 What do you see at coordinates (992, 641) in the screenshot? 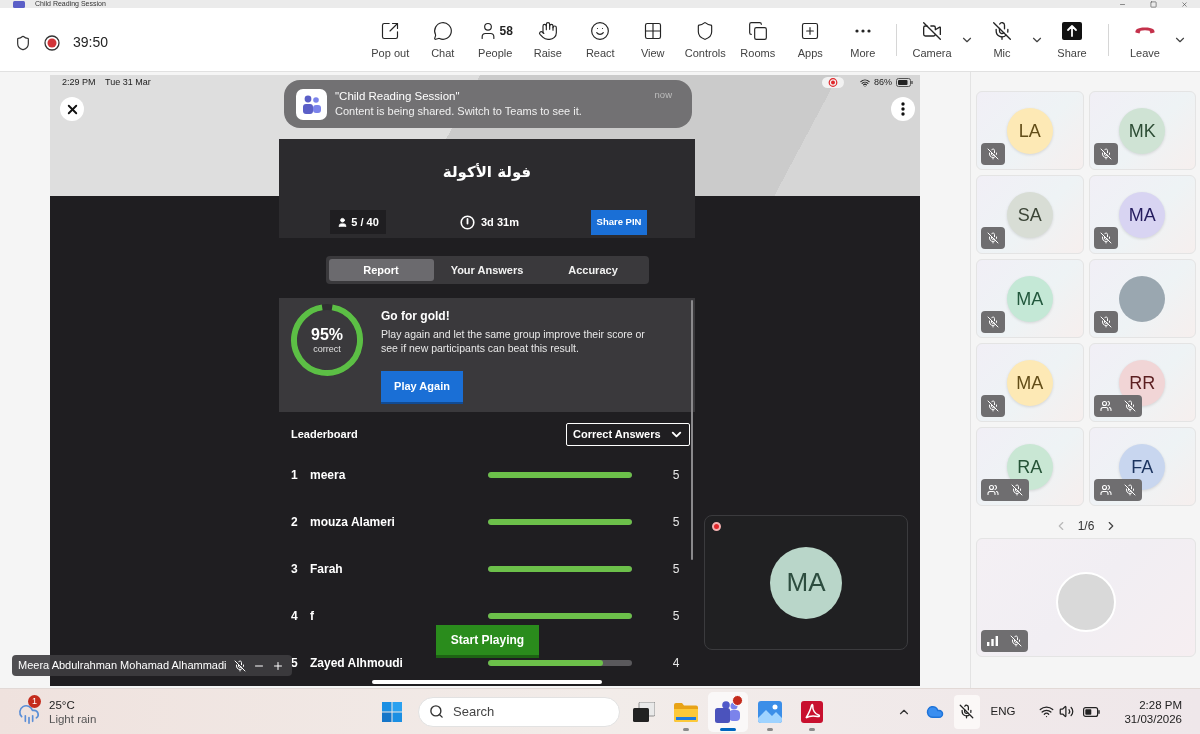
I see `signal-icon` at bounding box center [992, 641].